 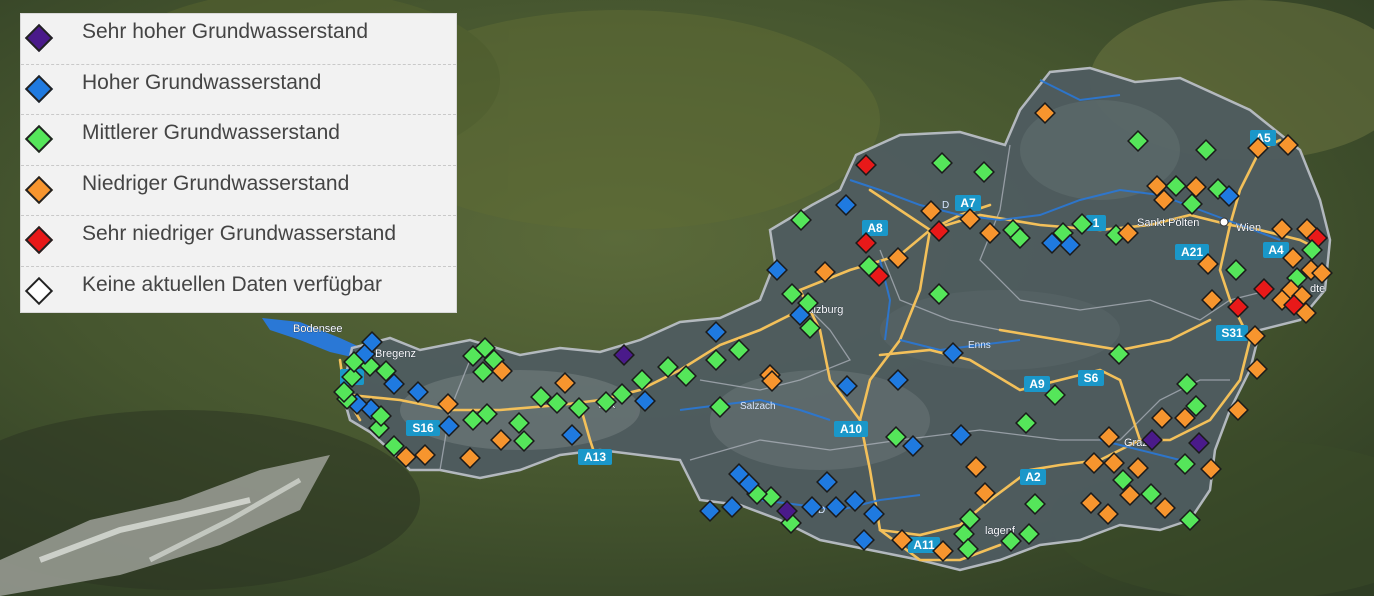 What do you see at coordinates (1168, 223) in the screenshot?
I see `label-sankt-poelten: Sankt Pölten` at bounding box center [1168, 223].